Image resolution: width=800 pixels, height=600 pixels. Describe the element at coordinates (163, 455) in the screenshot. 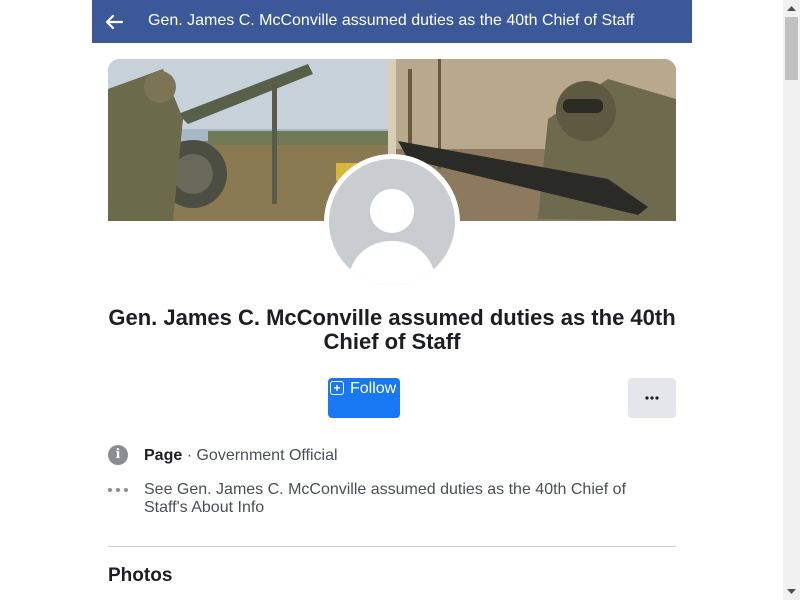

I see `page-type-label: Page` at that location.